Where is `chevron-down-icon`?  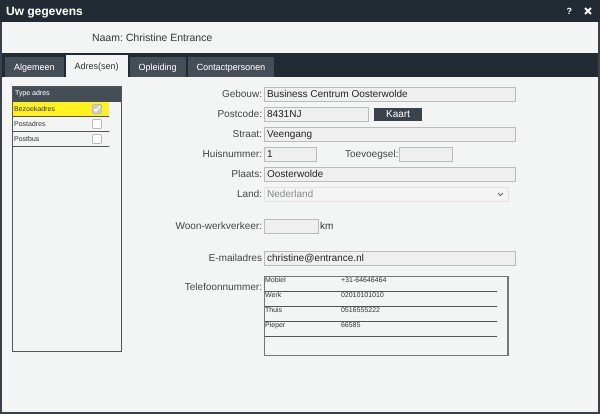 chevron-down-icon is located at coordinates (500, 194).